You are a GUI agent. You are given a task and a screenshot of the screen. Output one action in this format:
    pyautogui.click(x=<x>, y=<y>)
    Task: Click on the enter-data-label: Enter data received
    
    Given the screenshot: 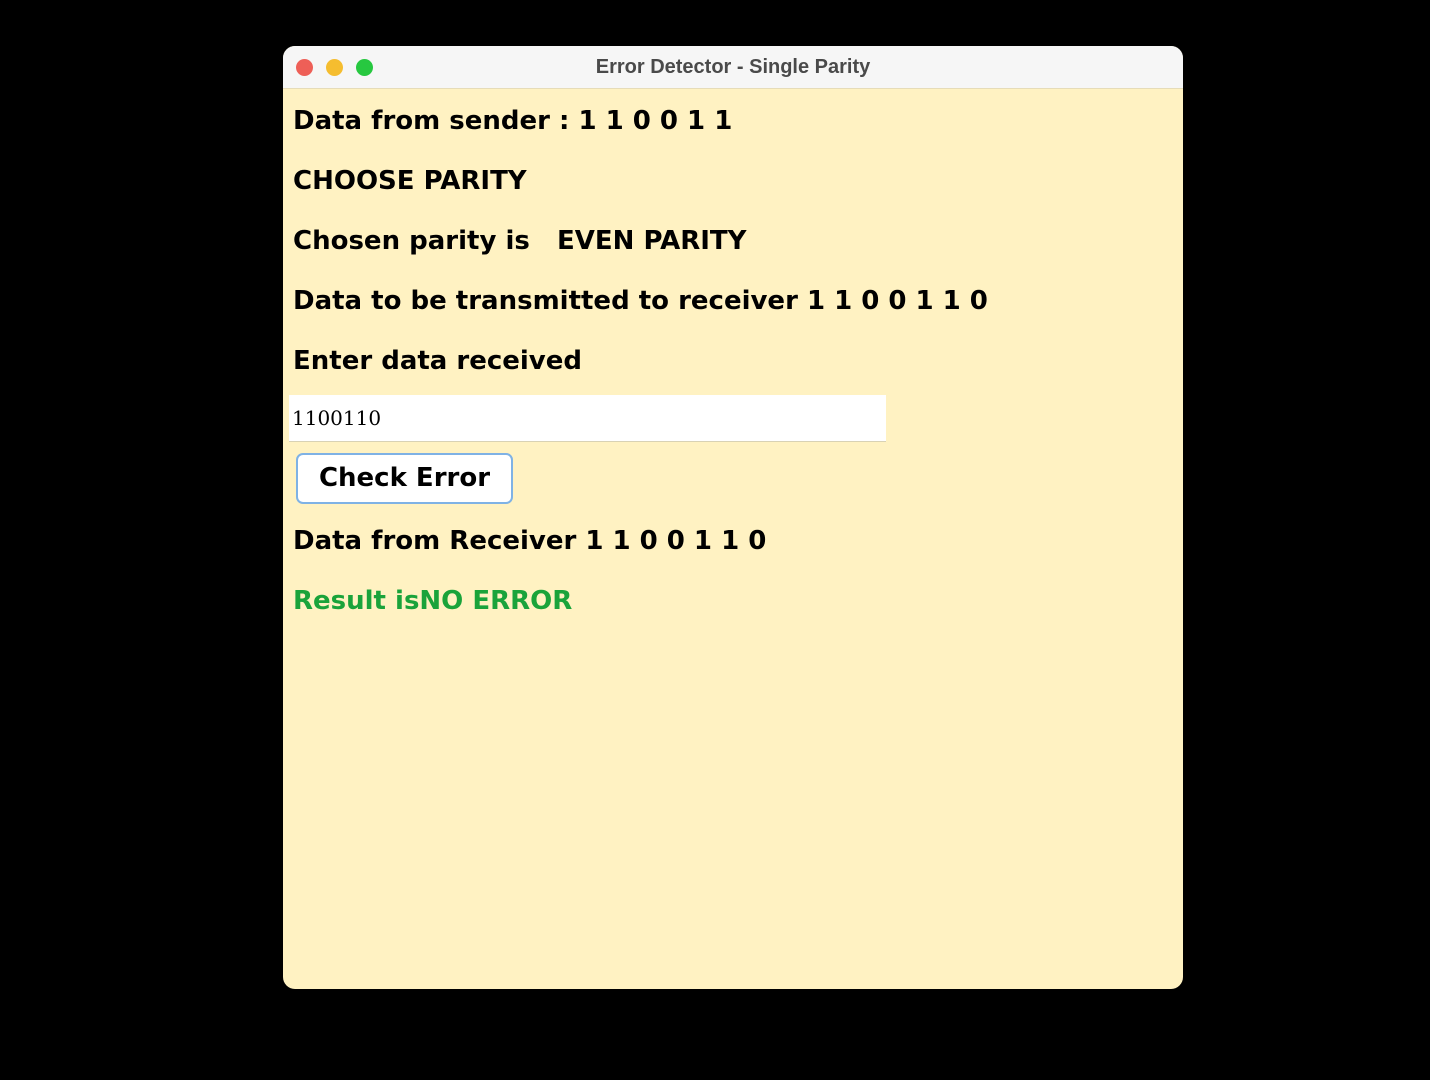 What is the action you would take?
    pyautogui.click(x=437, y=361)
    